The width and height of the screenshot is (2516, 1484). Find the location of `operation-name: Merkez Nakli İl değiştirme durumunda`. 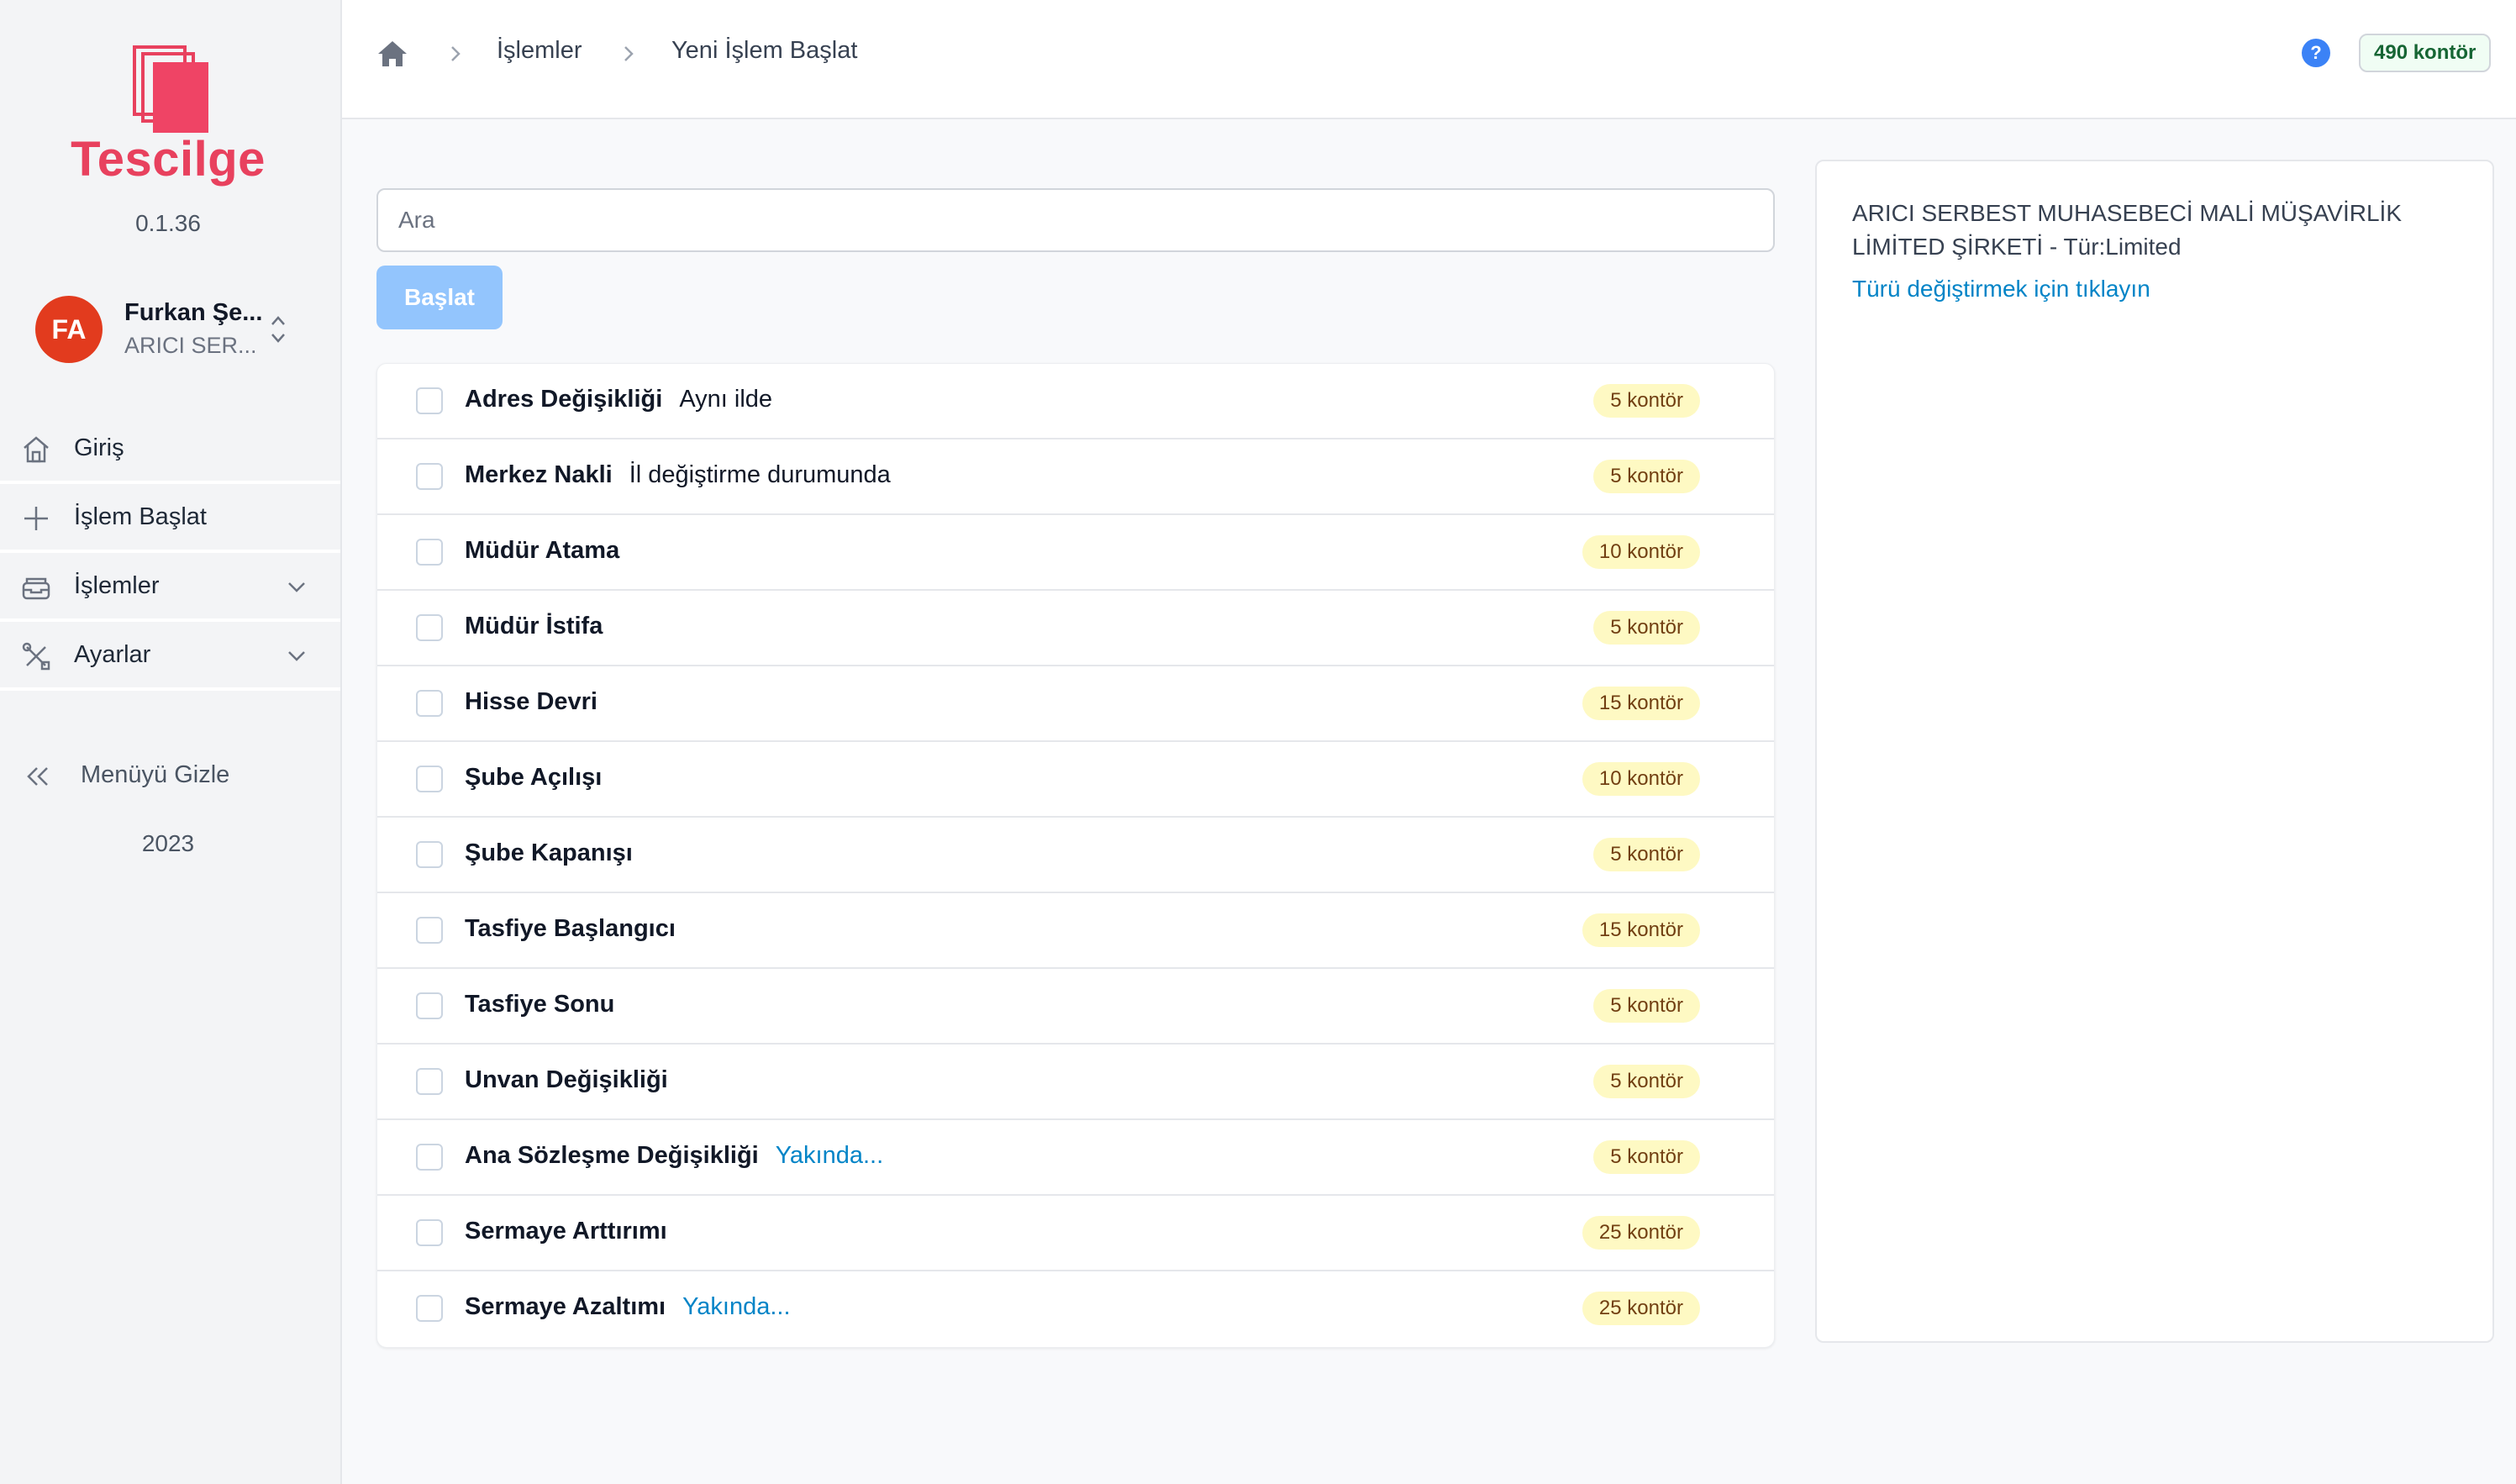

operation-name: Merkez Nakli İl değiştirme durumunda is located at coordinates (678, 475).